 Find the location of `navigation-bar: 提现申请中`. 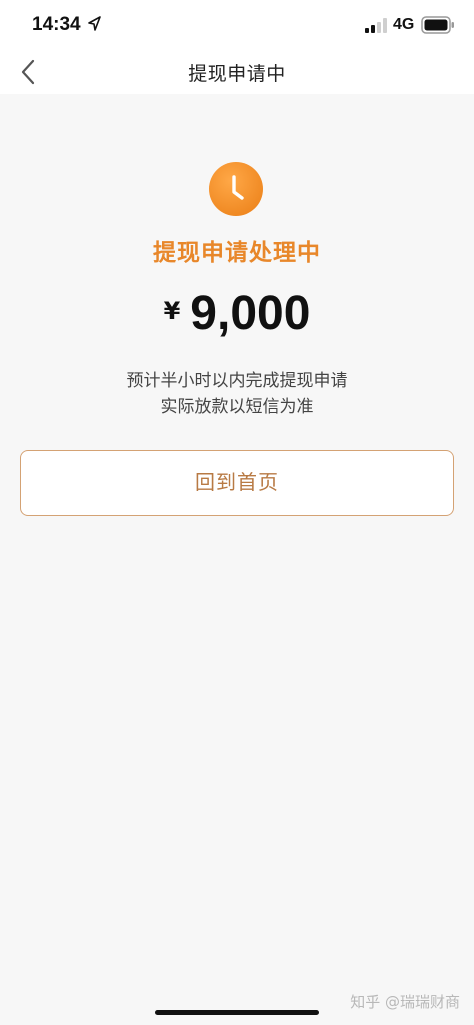

navigation-bar: 提现申请中 is located at coordinates (237, 72).